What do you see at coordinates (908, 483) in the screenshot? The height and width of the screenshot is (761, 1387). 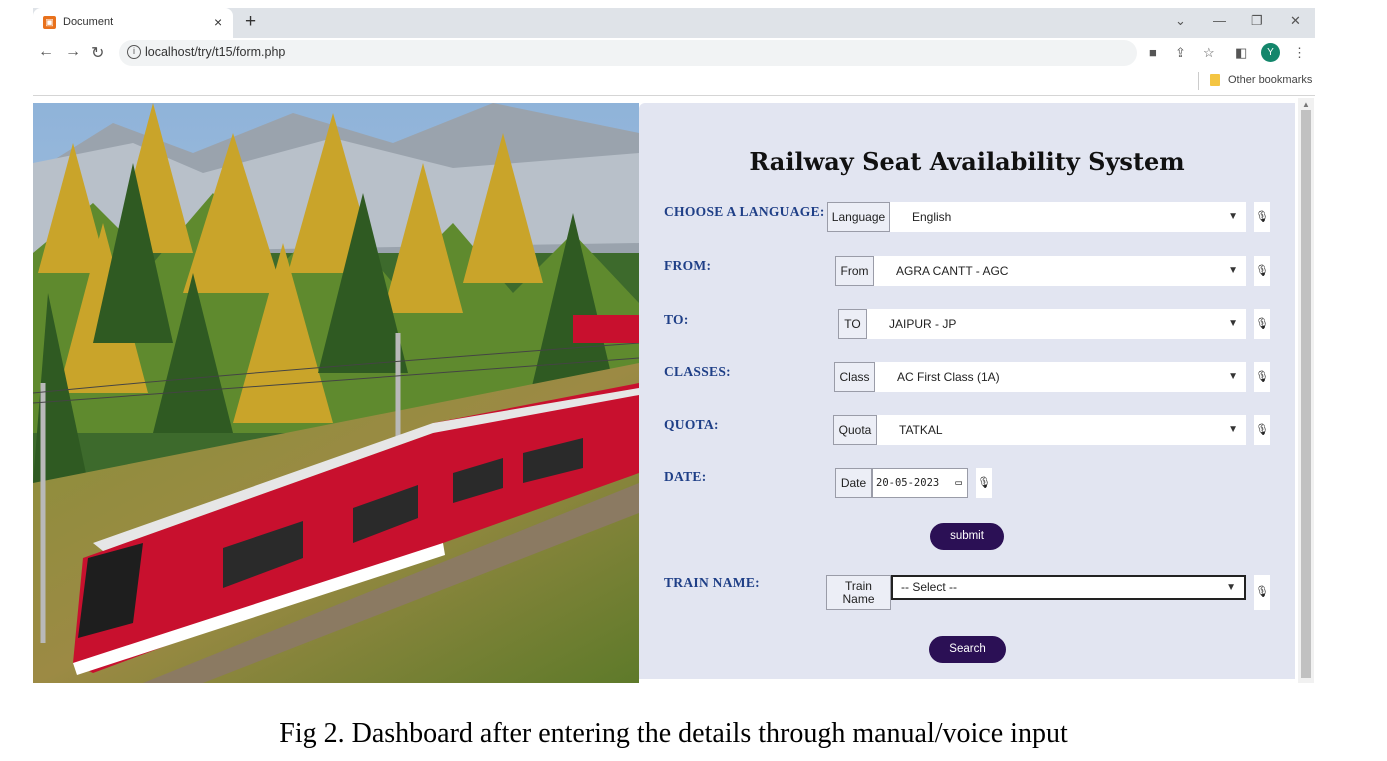 I see `date-value: 20-05-2023` at bounding box center [908, 483].